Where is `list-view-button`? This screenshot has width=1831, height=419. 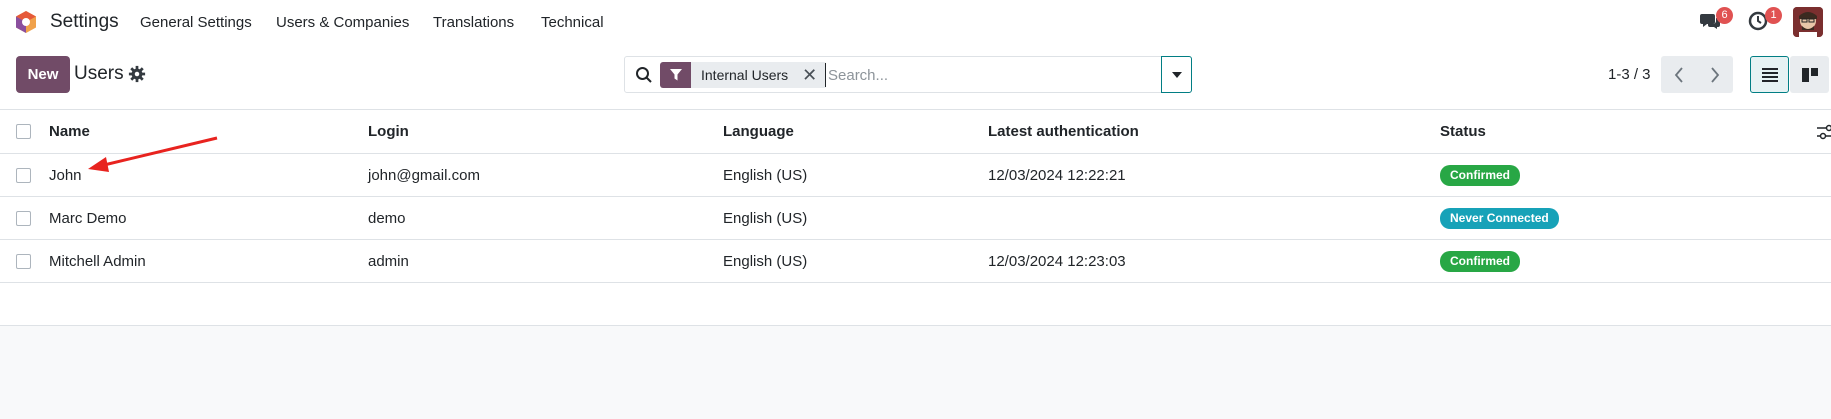
list-view-button is located at coordinates (1769, 74).